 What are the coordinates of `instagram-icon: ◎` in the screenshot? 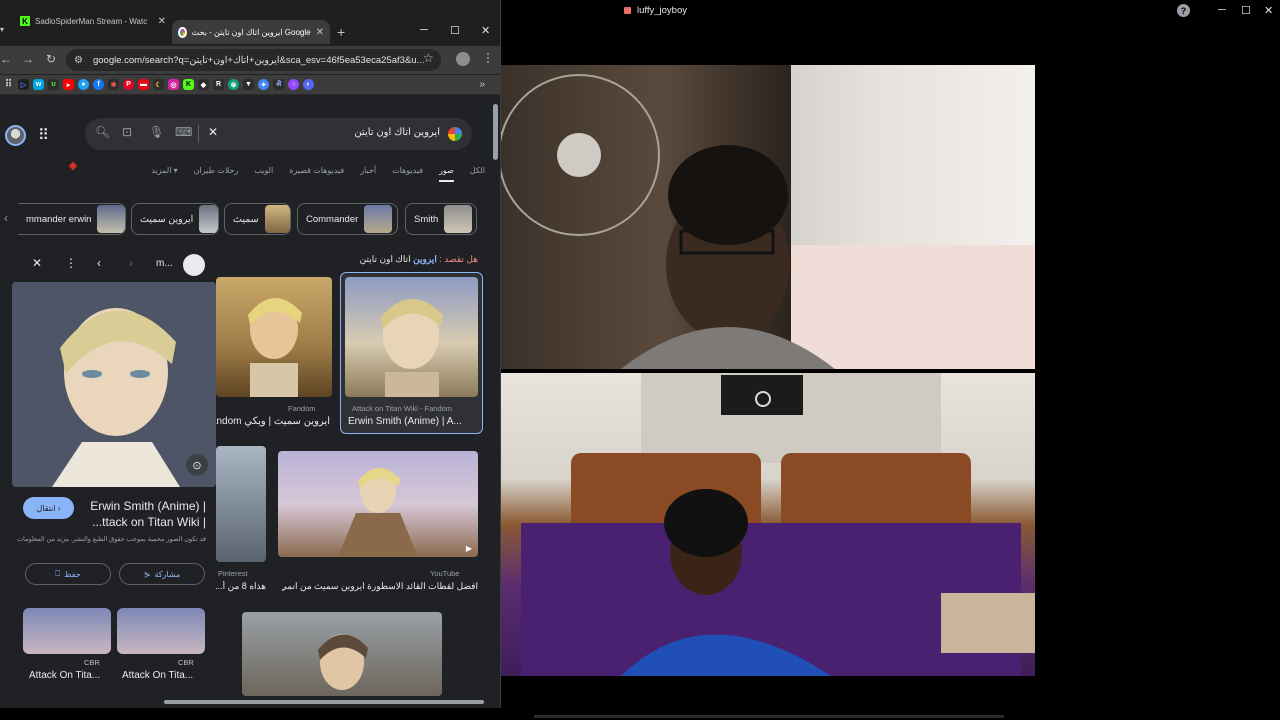 It's located at (173, 84).